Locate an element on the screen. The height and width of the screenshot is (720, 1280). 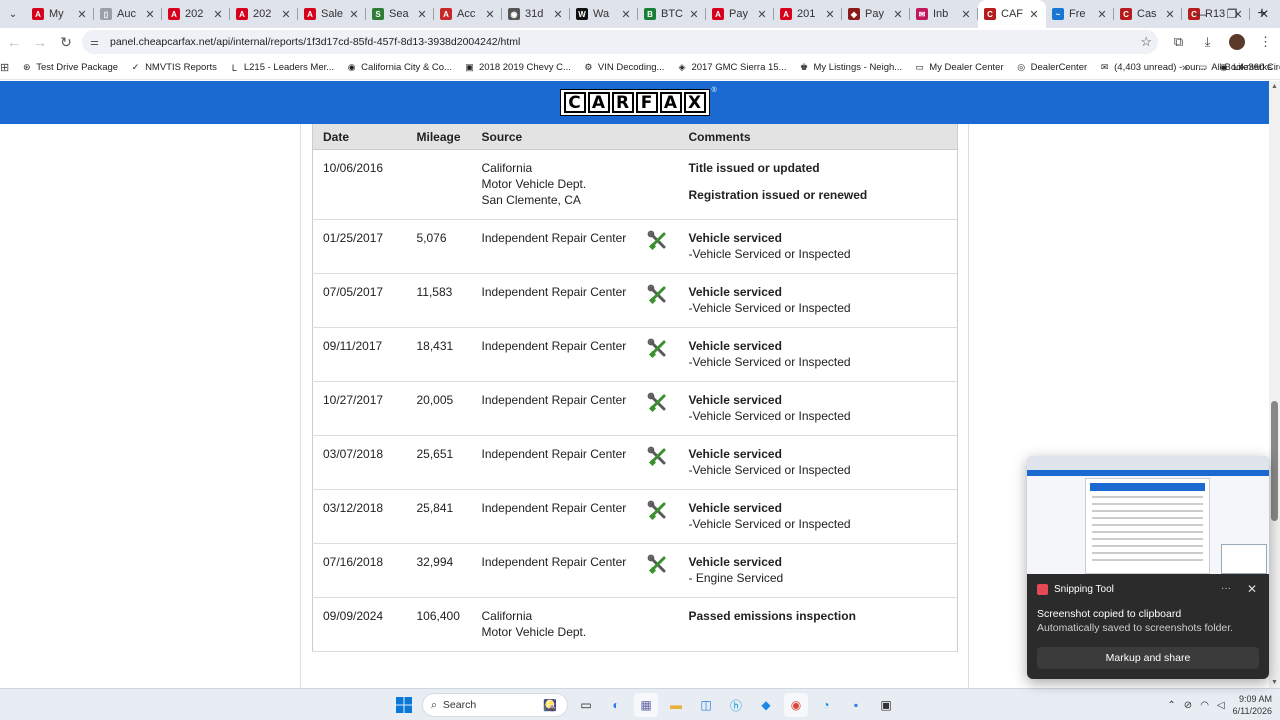
browser-tab: A Acc ✕ is located at coordinates (468, 14).